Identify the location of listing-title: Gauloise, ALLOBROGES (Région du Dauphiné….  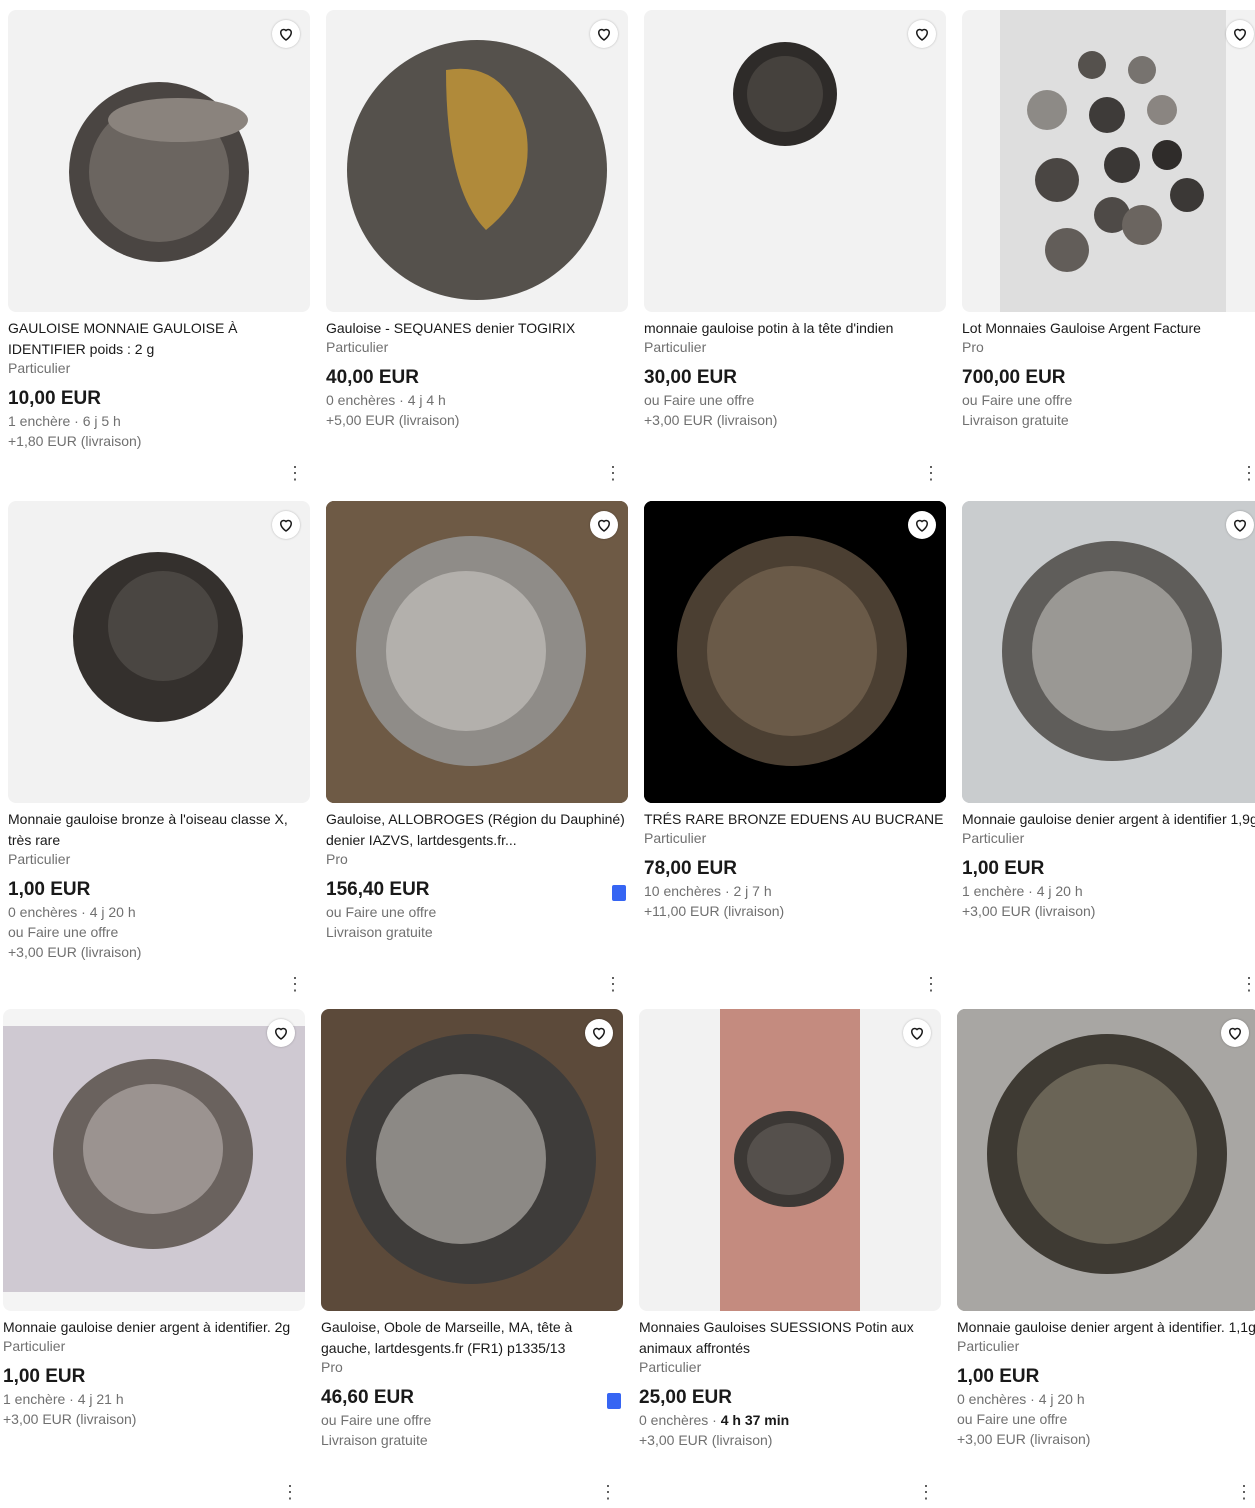
(477, 830).